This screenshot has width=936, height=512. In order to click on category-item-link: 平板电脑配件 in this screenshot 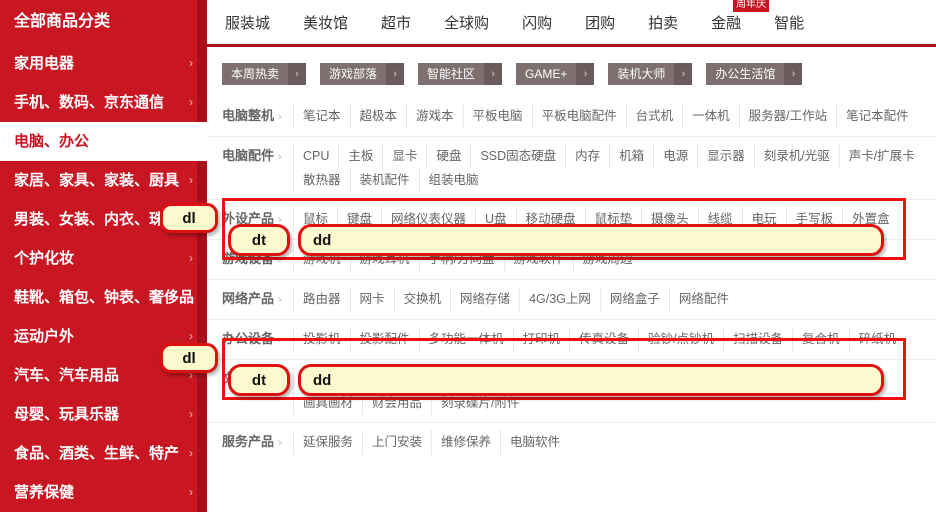, I will do `click(578, 116)`.